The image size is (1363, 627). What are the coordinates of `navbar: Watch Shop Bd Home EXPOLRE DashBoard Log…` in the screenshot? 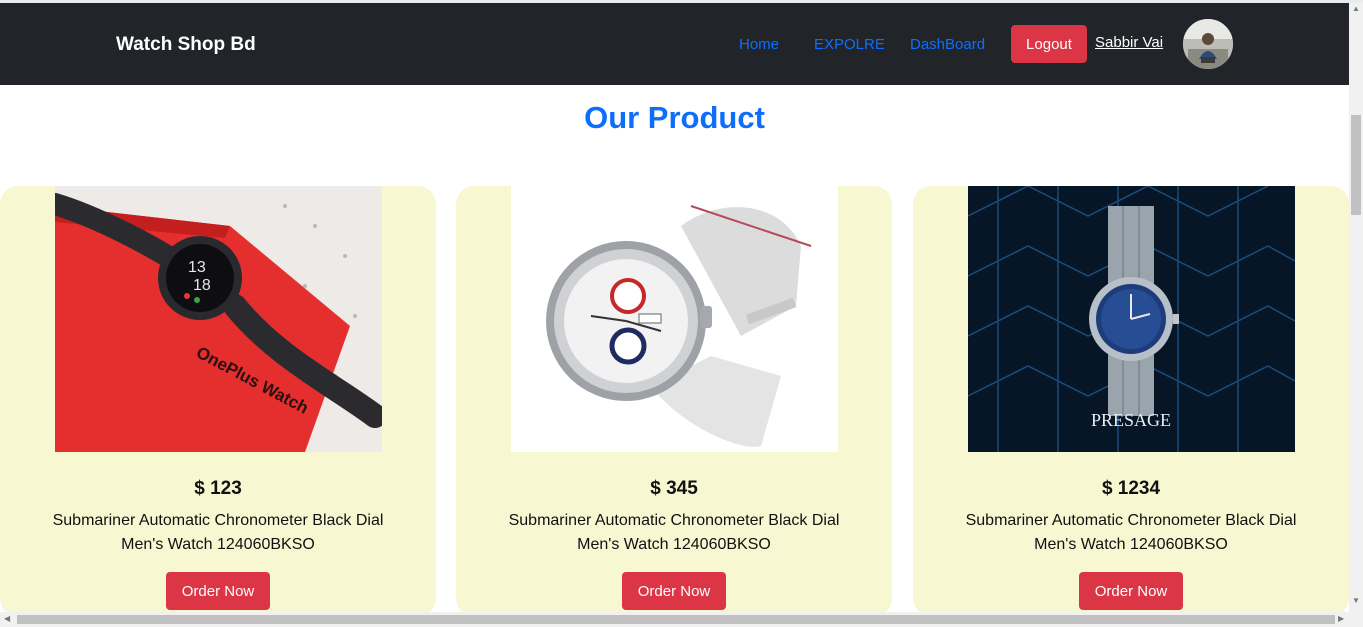 It's located at (674, 44).